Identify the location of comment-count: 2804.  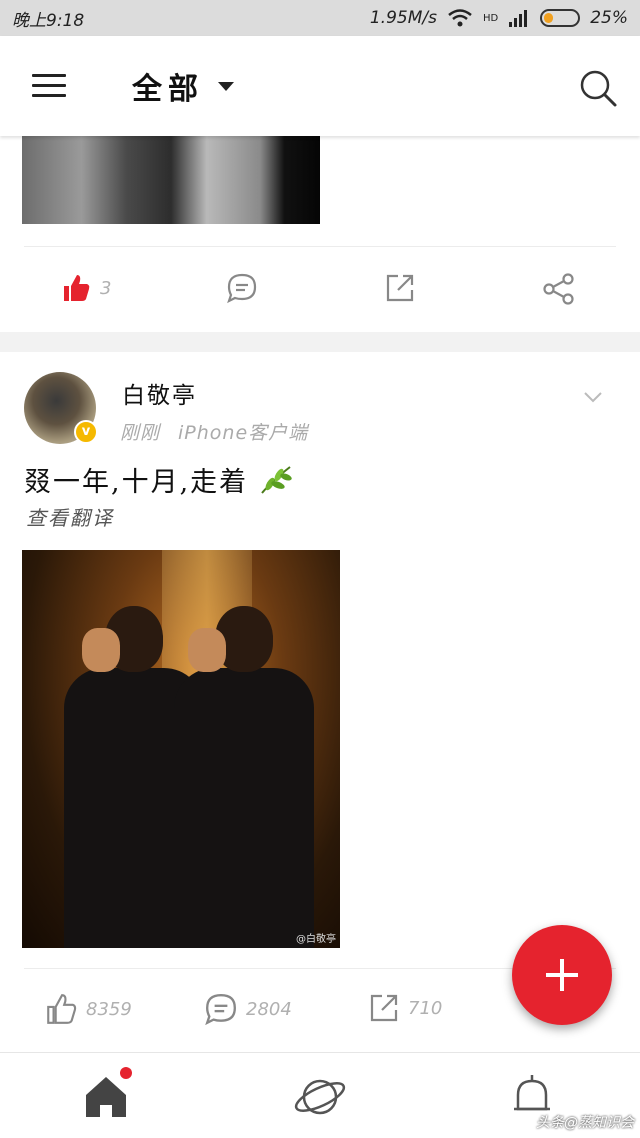
(269, 1009).